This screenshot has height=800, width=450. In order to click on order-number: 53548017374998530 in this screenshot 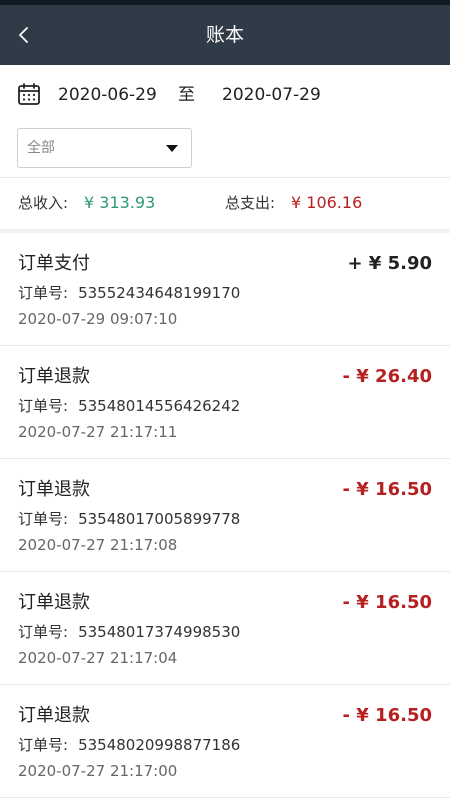, I will do `click(159, 632)`.